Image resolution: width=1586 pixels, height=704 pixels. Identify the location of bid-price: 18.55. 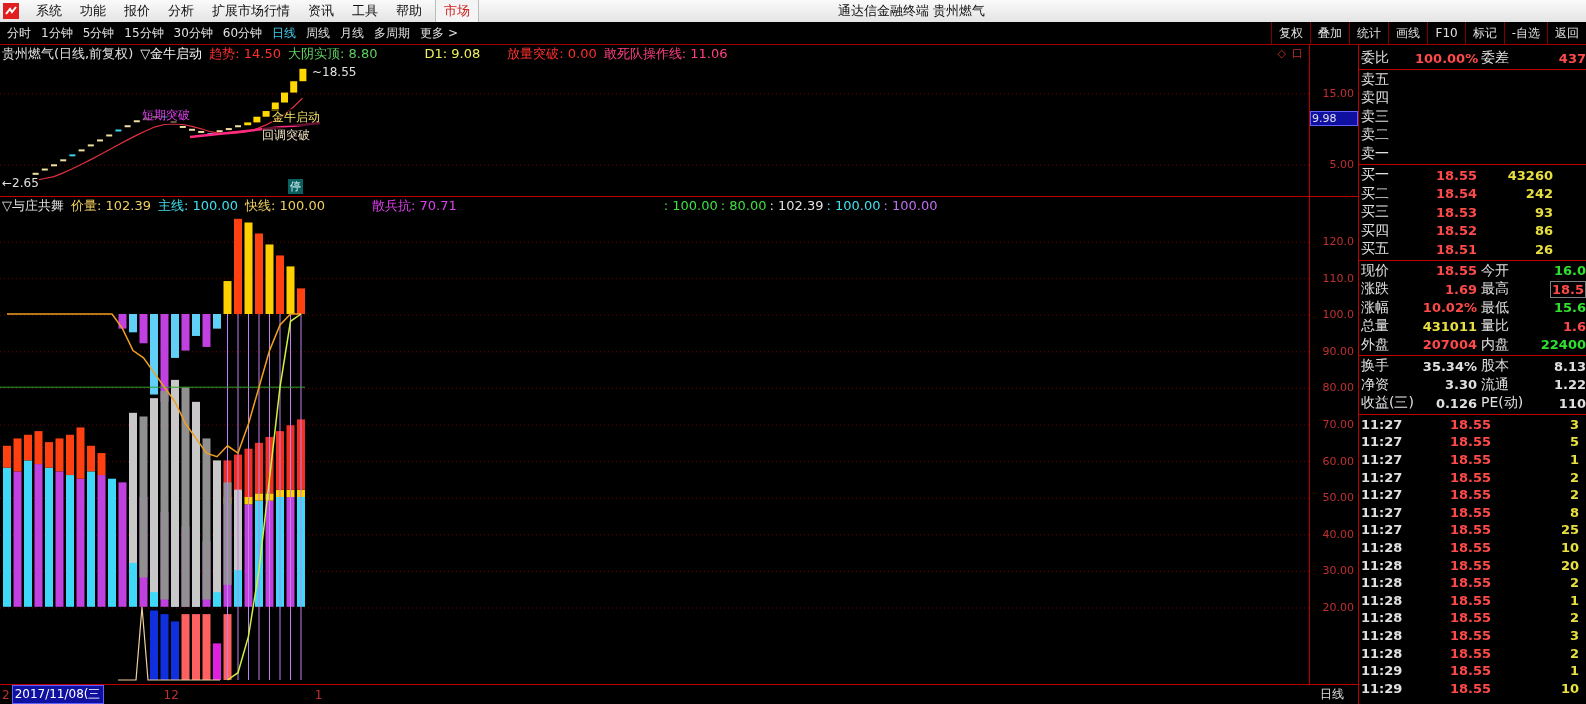
(1455, 175).